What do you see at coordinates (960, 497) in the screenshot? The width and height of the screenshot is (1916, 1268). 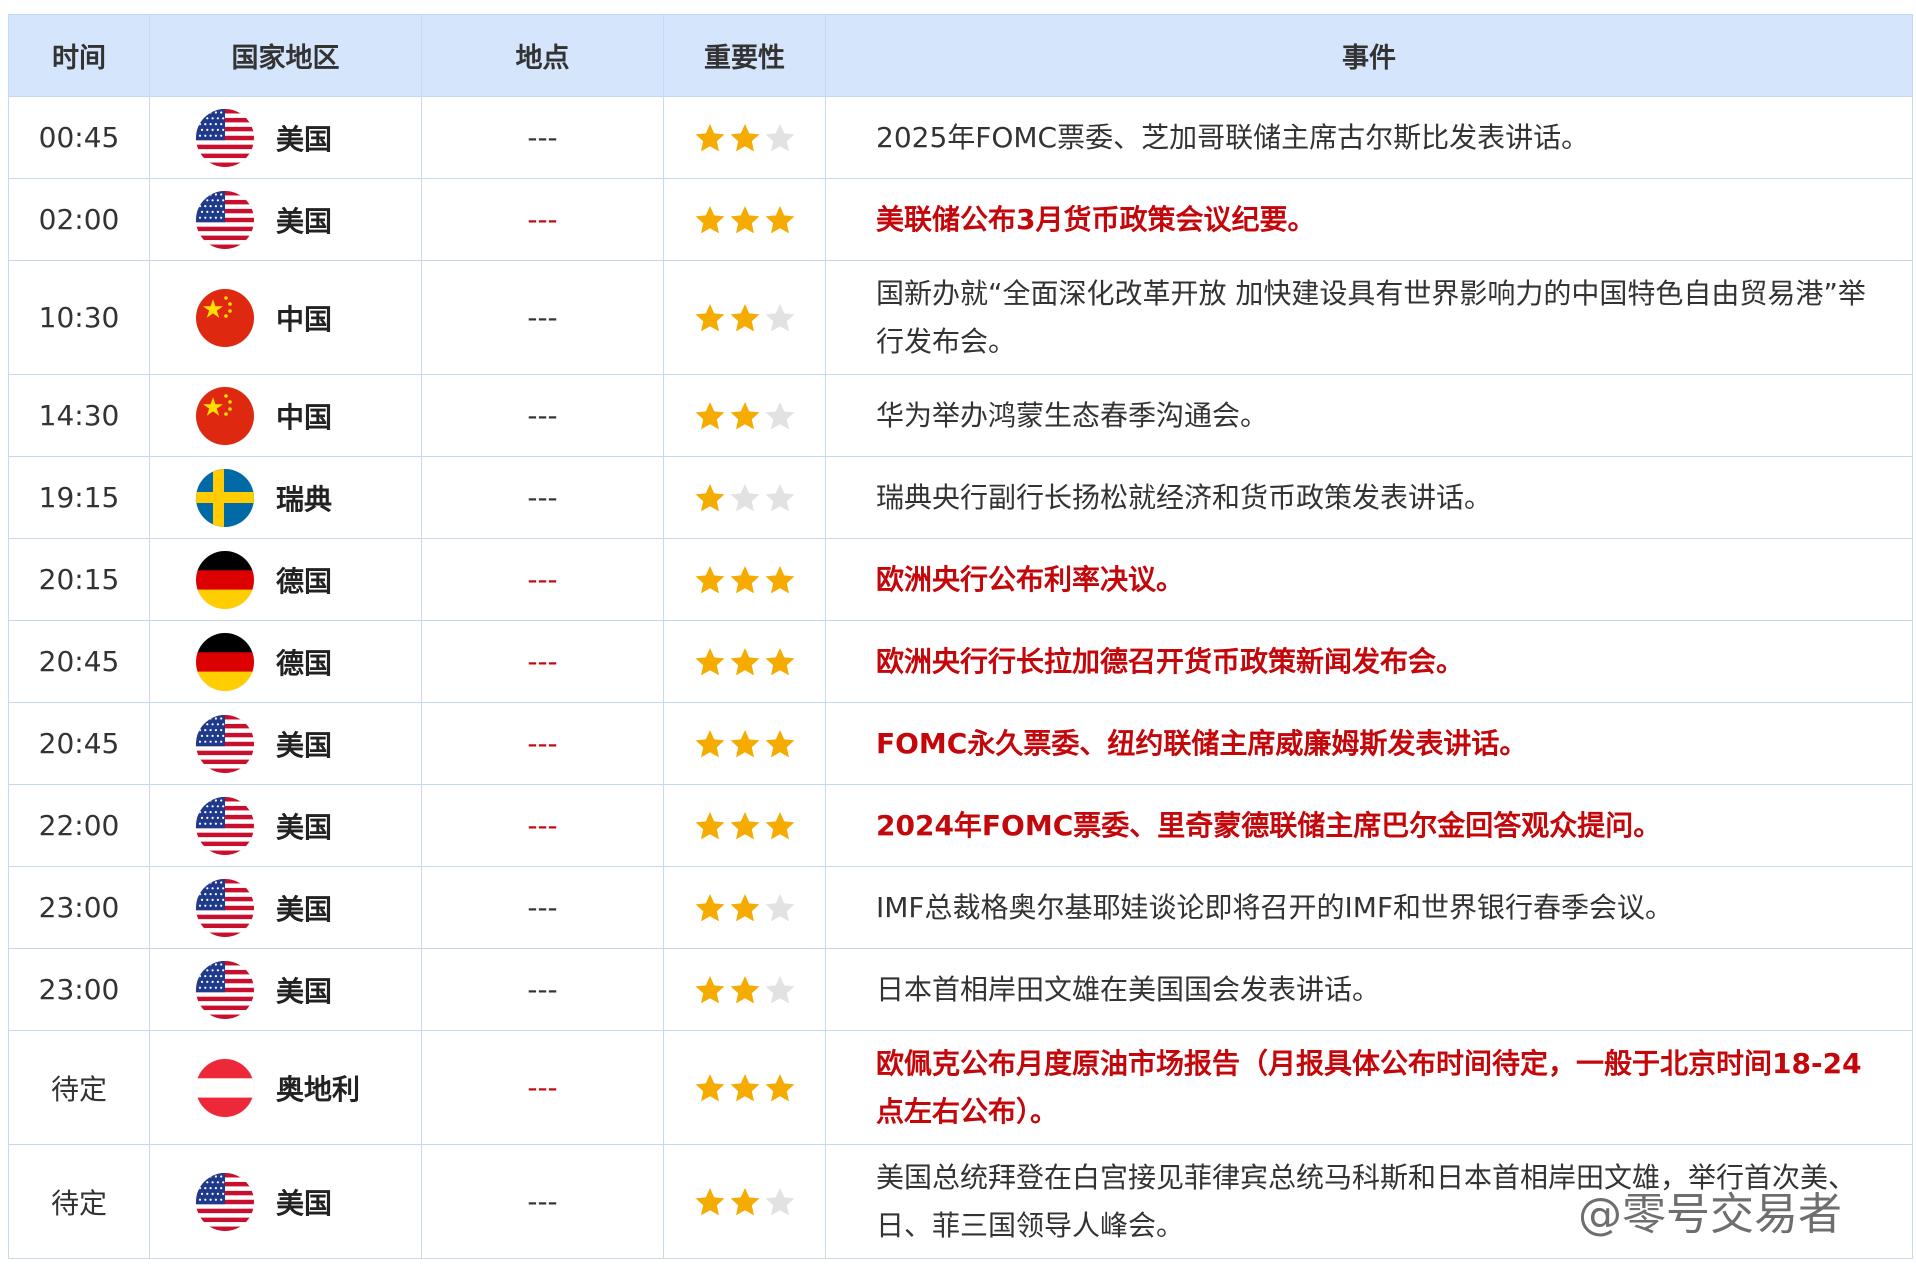 I see `table-row: 19:15 瑞典 --- 瑞典央行副行长扬松就经济和货币政策发表讲话。` at bounding box center [960, 497].